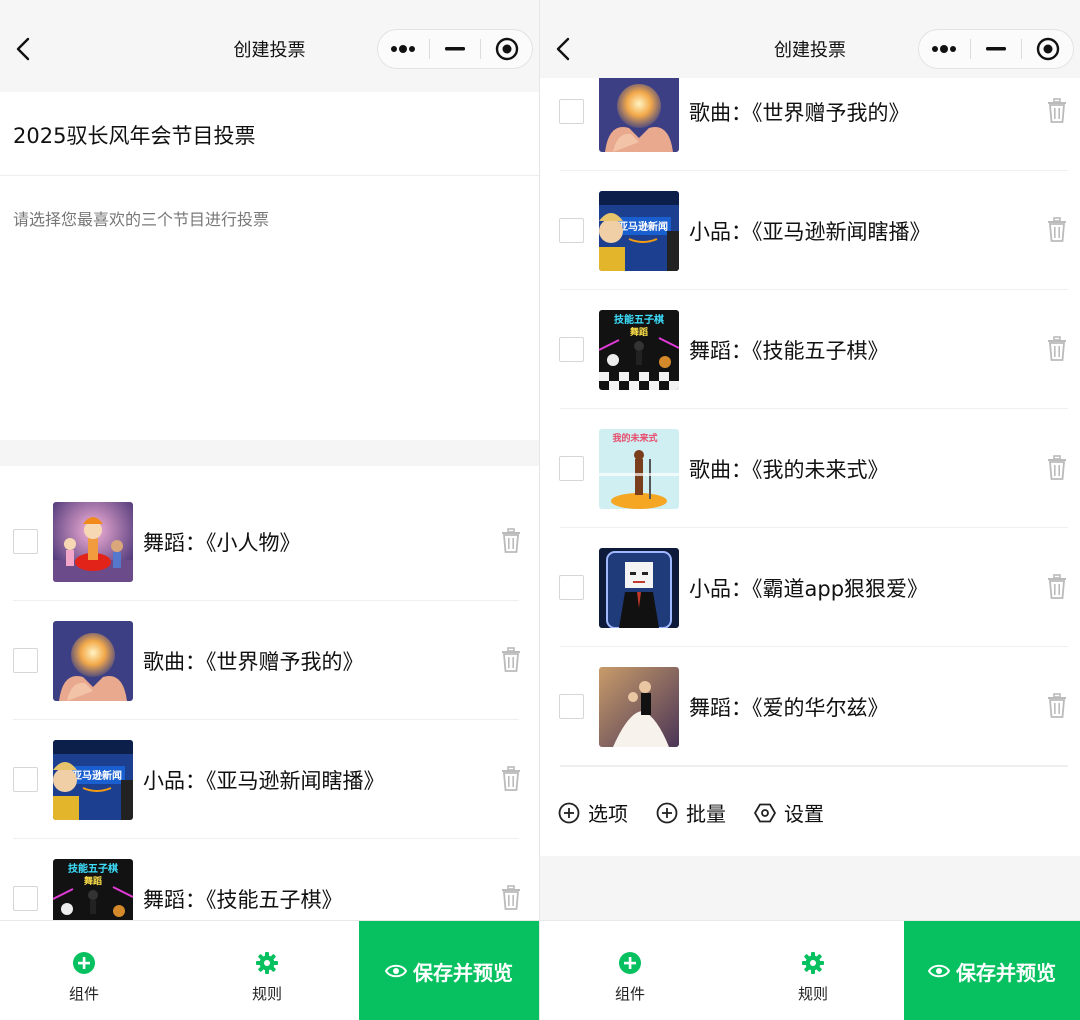 The image size is (1080, 1020). I want to click on poll-title-input: 2025驭长风年会节目投票, so click(134, 135).